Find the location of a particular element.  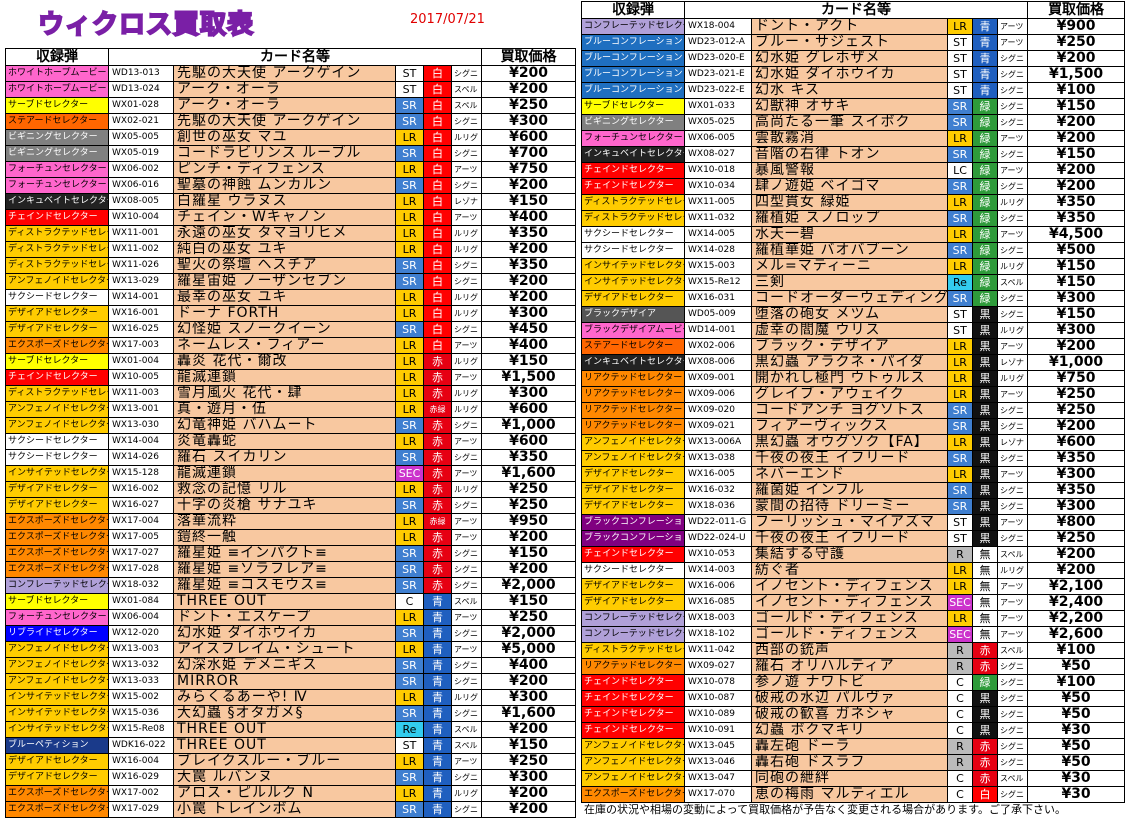

card-name-cell: メル=マティーニ is located at coordinates (849, 266).